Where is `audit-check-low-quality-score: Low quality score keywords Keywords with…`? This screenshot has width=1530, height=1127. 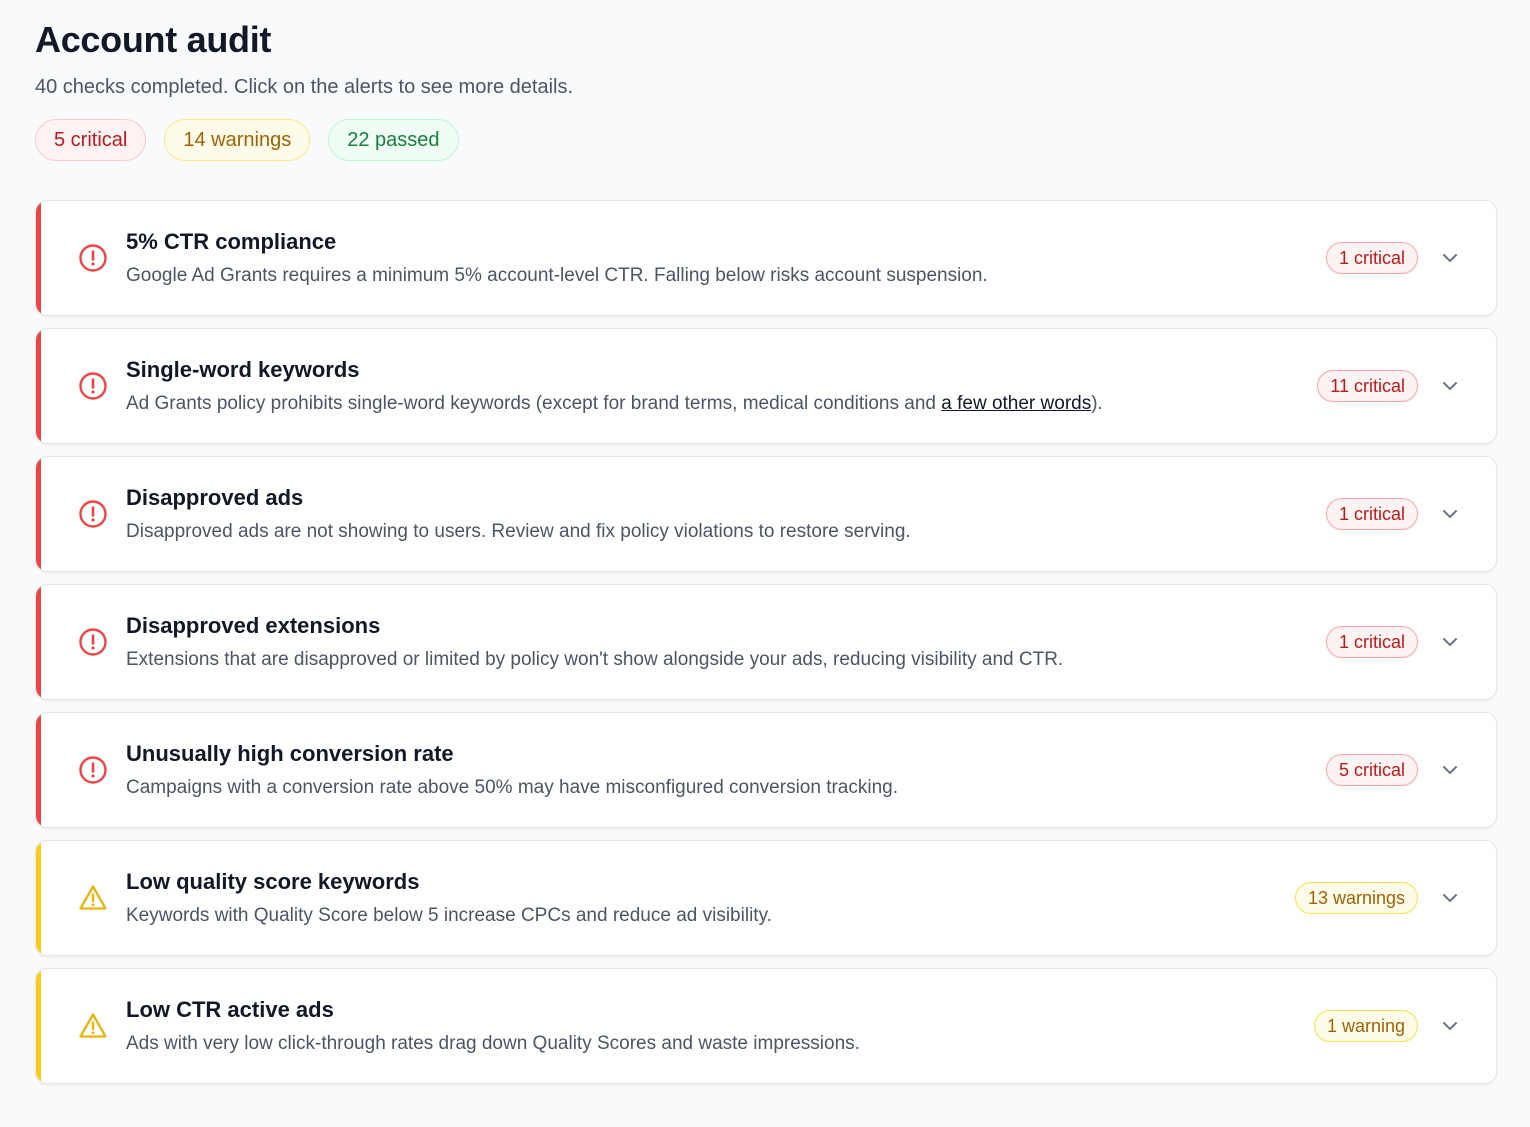
audit-check-low-quality-score: Low quality score keywords Keywords with… is located at coordinates (766, 898).